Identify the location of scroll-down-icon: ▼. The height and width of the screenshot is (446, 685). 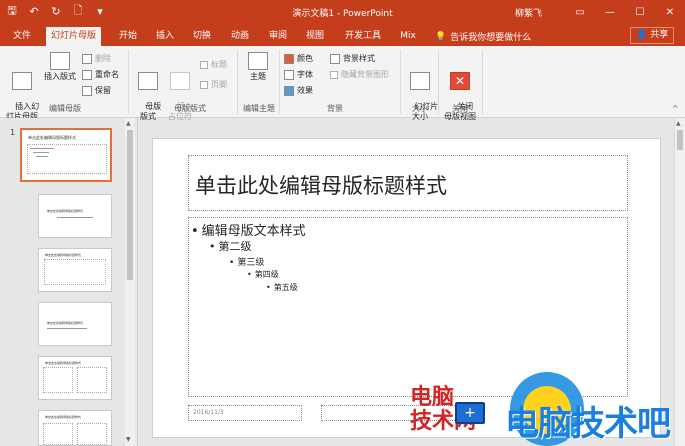
(128, 439).